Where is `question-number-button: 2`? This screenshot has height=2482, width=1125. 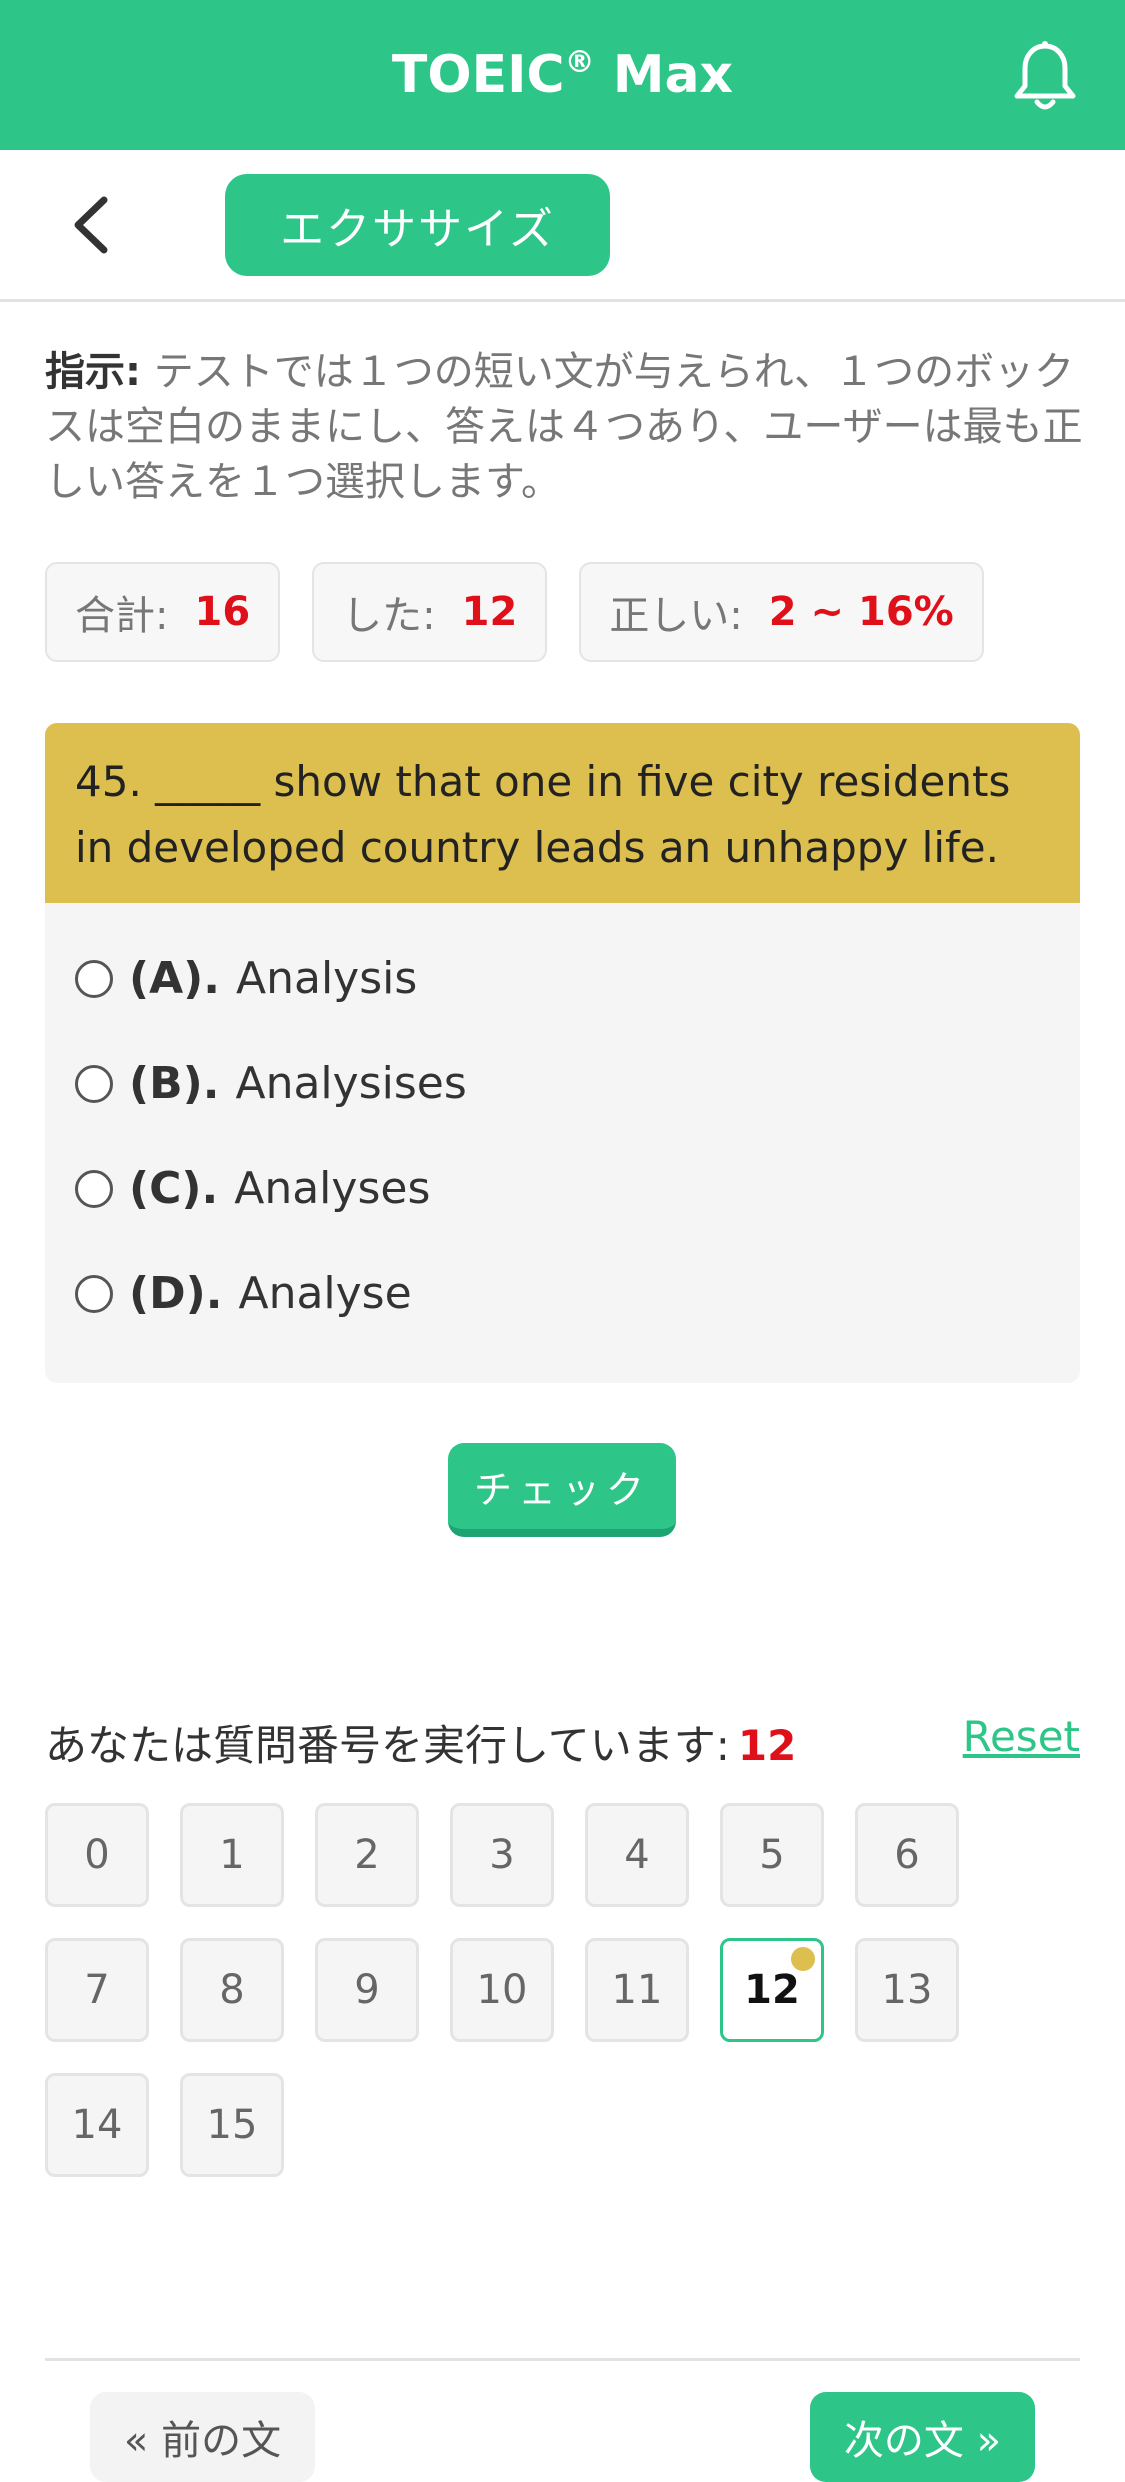
question-number-button: 2 is located at coordinates (367, 1855).